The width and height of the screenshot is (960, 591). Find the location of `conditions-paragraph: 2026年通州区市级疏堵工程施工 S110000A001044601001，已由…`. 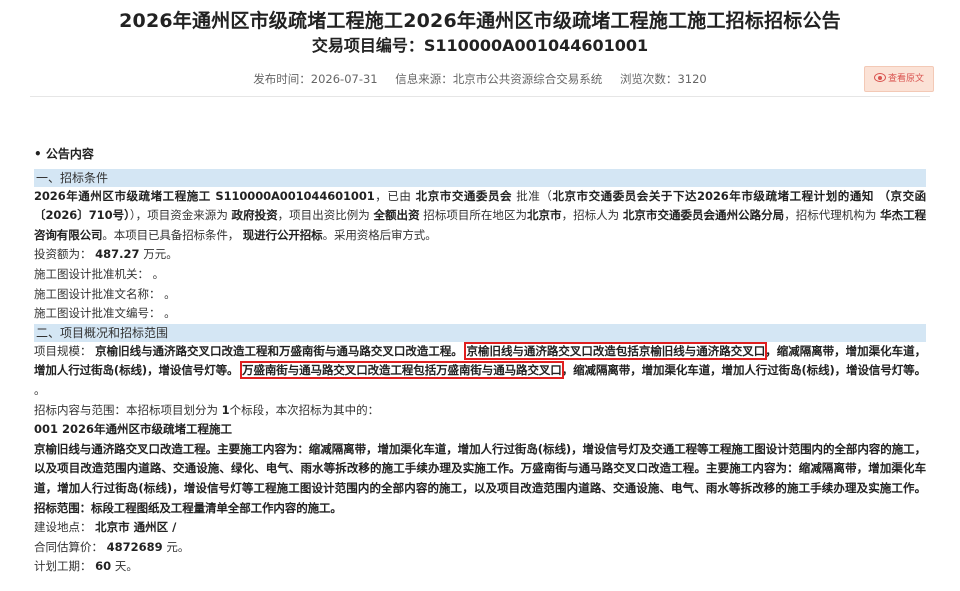

conditions-paragraph: 2026年通州区市级疏堵工程施工 S110000A001044601001，已由… is located at coordinates (480, 215).